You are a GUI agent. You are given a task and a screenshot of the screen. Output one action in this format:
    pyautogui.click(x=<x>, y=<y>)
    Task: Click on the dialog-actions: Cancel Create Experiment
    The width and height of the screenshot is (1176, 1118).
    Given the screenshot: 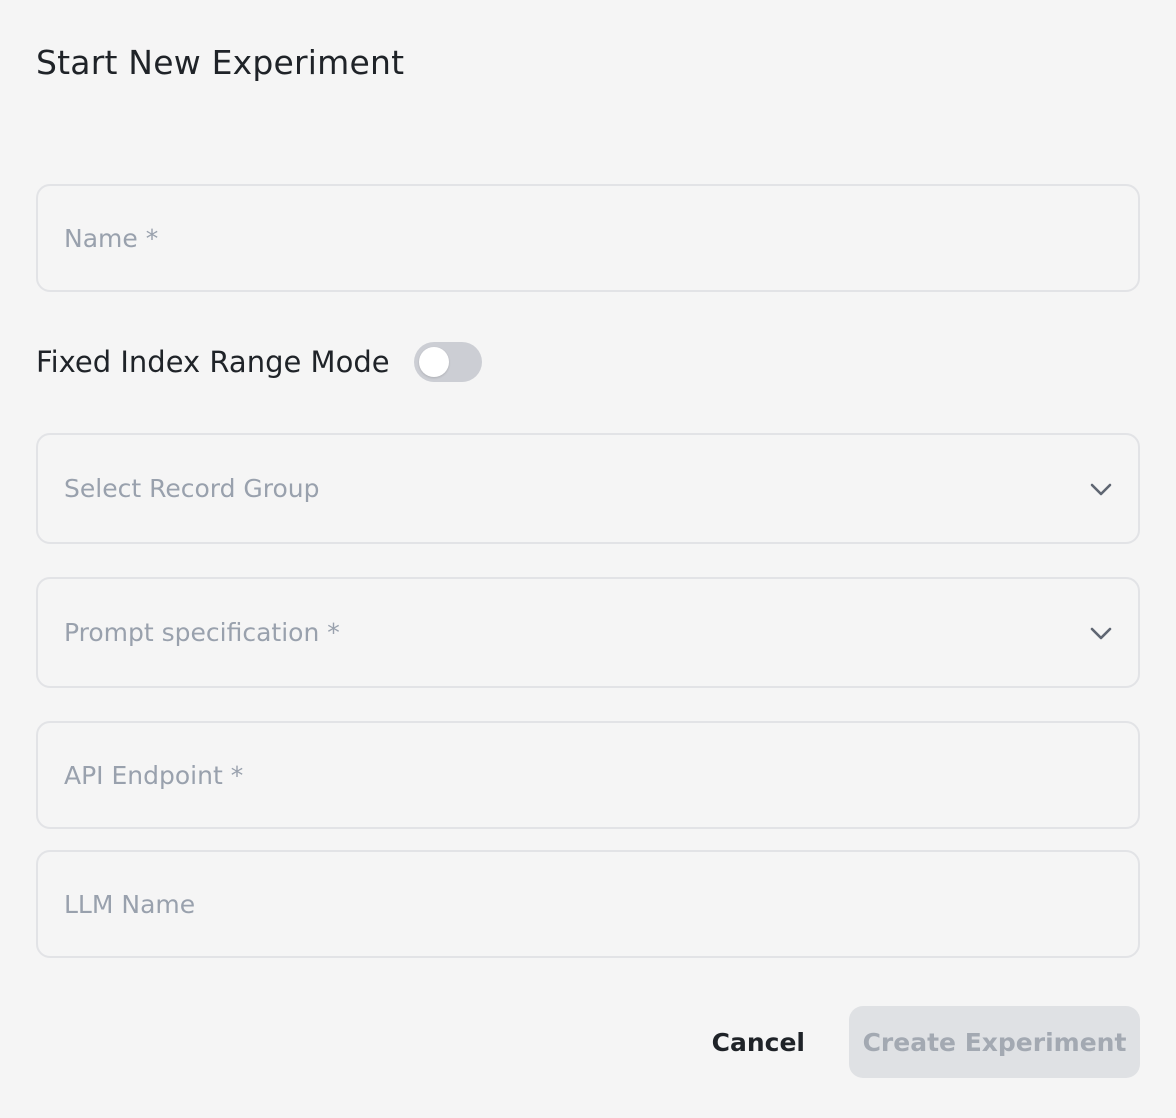 What is the action you would take?
    pyautogui.click(x=915, y=1042)
    